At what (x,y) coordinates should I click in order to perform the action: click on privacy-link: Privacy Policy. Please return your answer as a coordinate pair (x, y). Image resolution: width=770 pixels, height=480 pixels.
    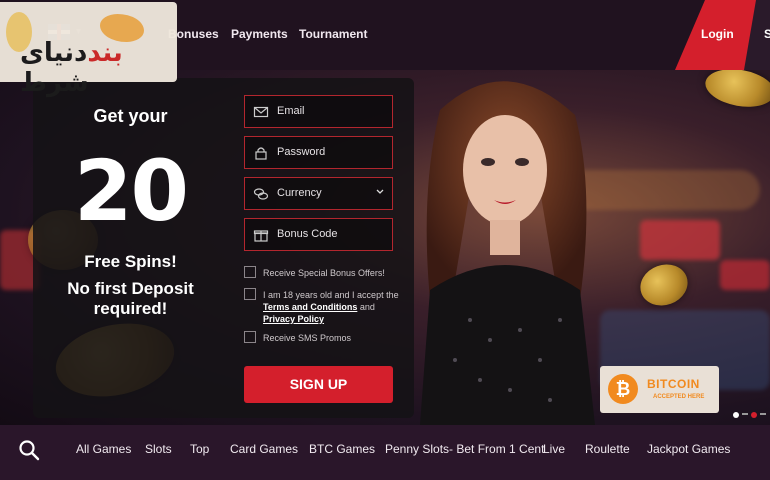
    Looking at the image, I should click on (293, 319).